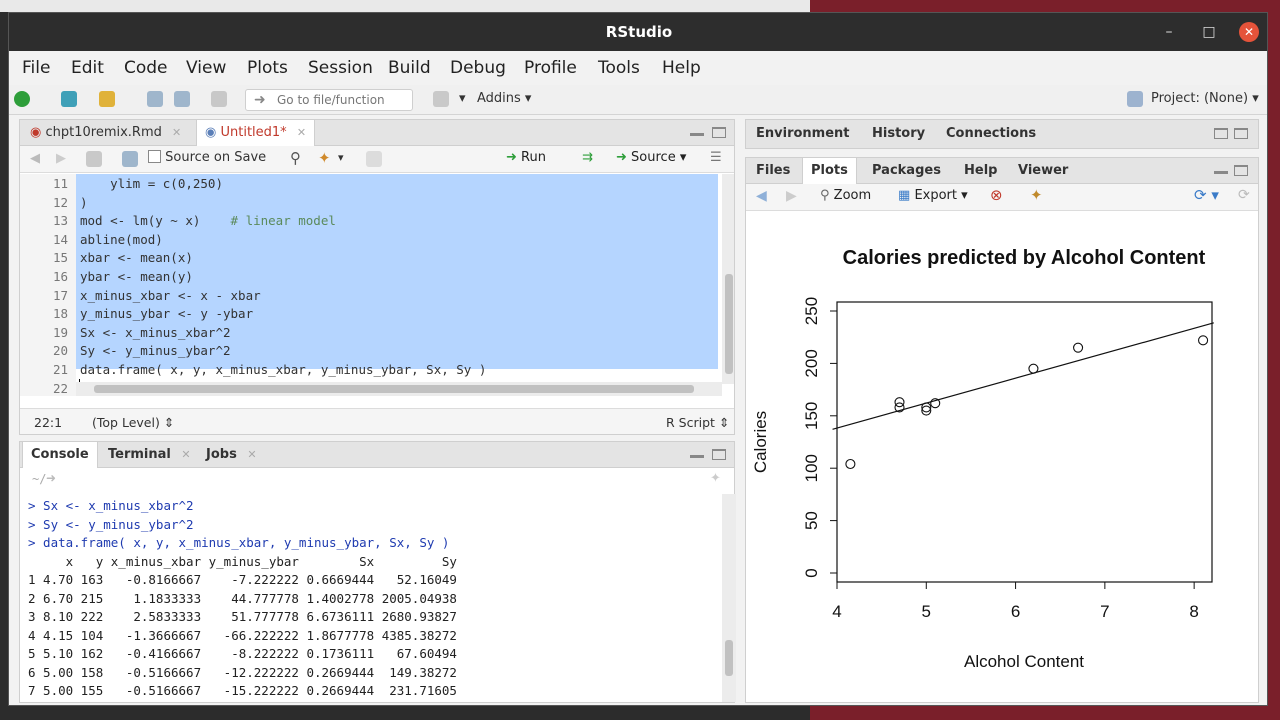  I want to click on tab-label: chpt10remix.Rmd, so click(103, 132).